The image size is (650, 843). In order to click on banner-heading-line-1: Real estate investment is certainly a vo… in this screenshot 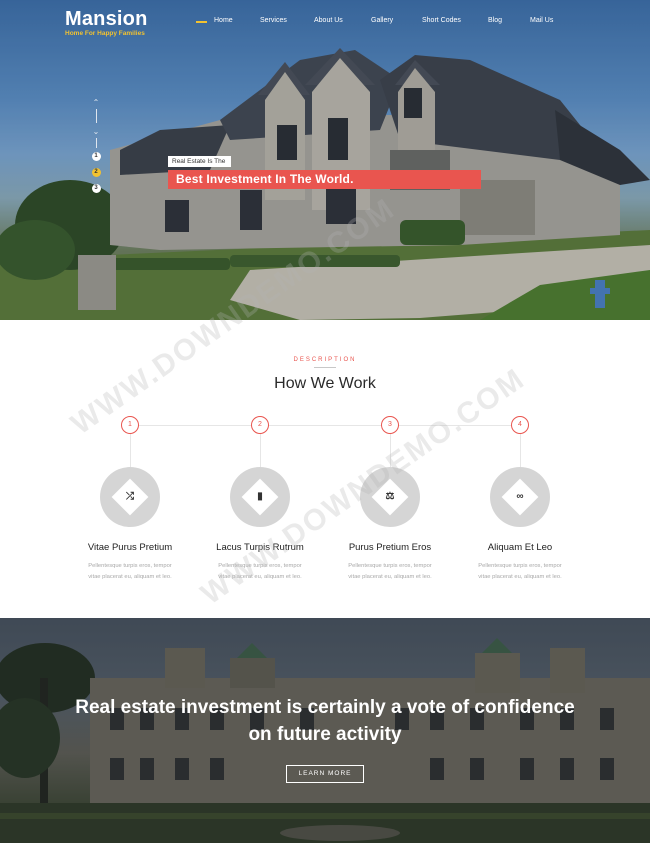, I will do `click(325, 707)`.